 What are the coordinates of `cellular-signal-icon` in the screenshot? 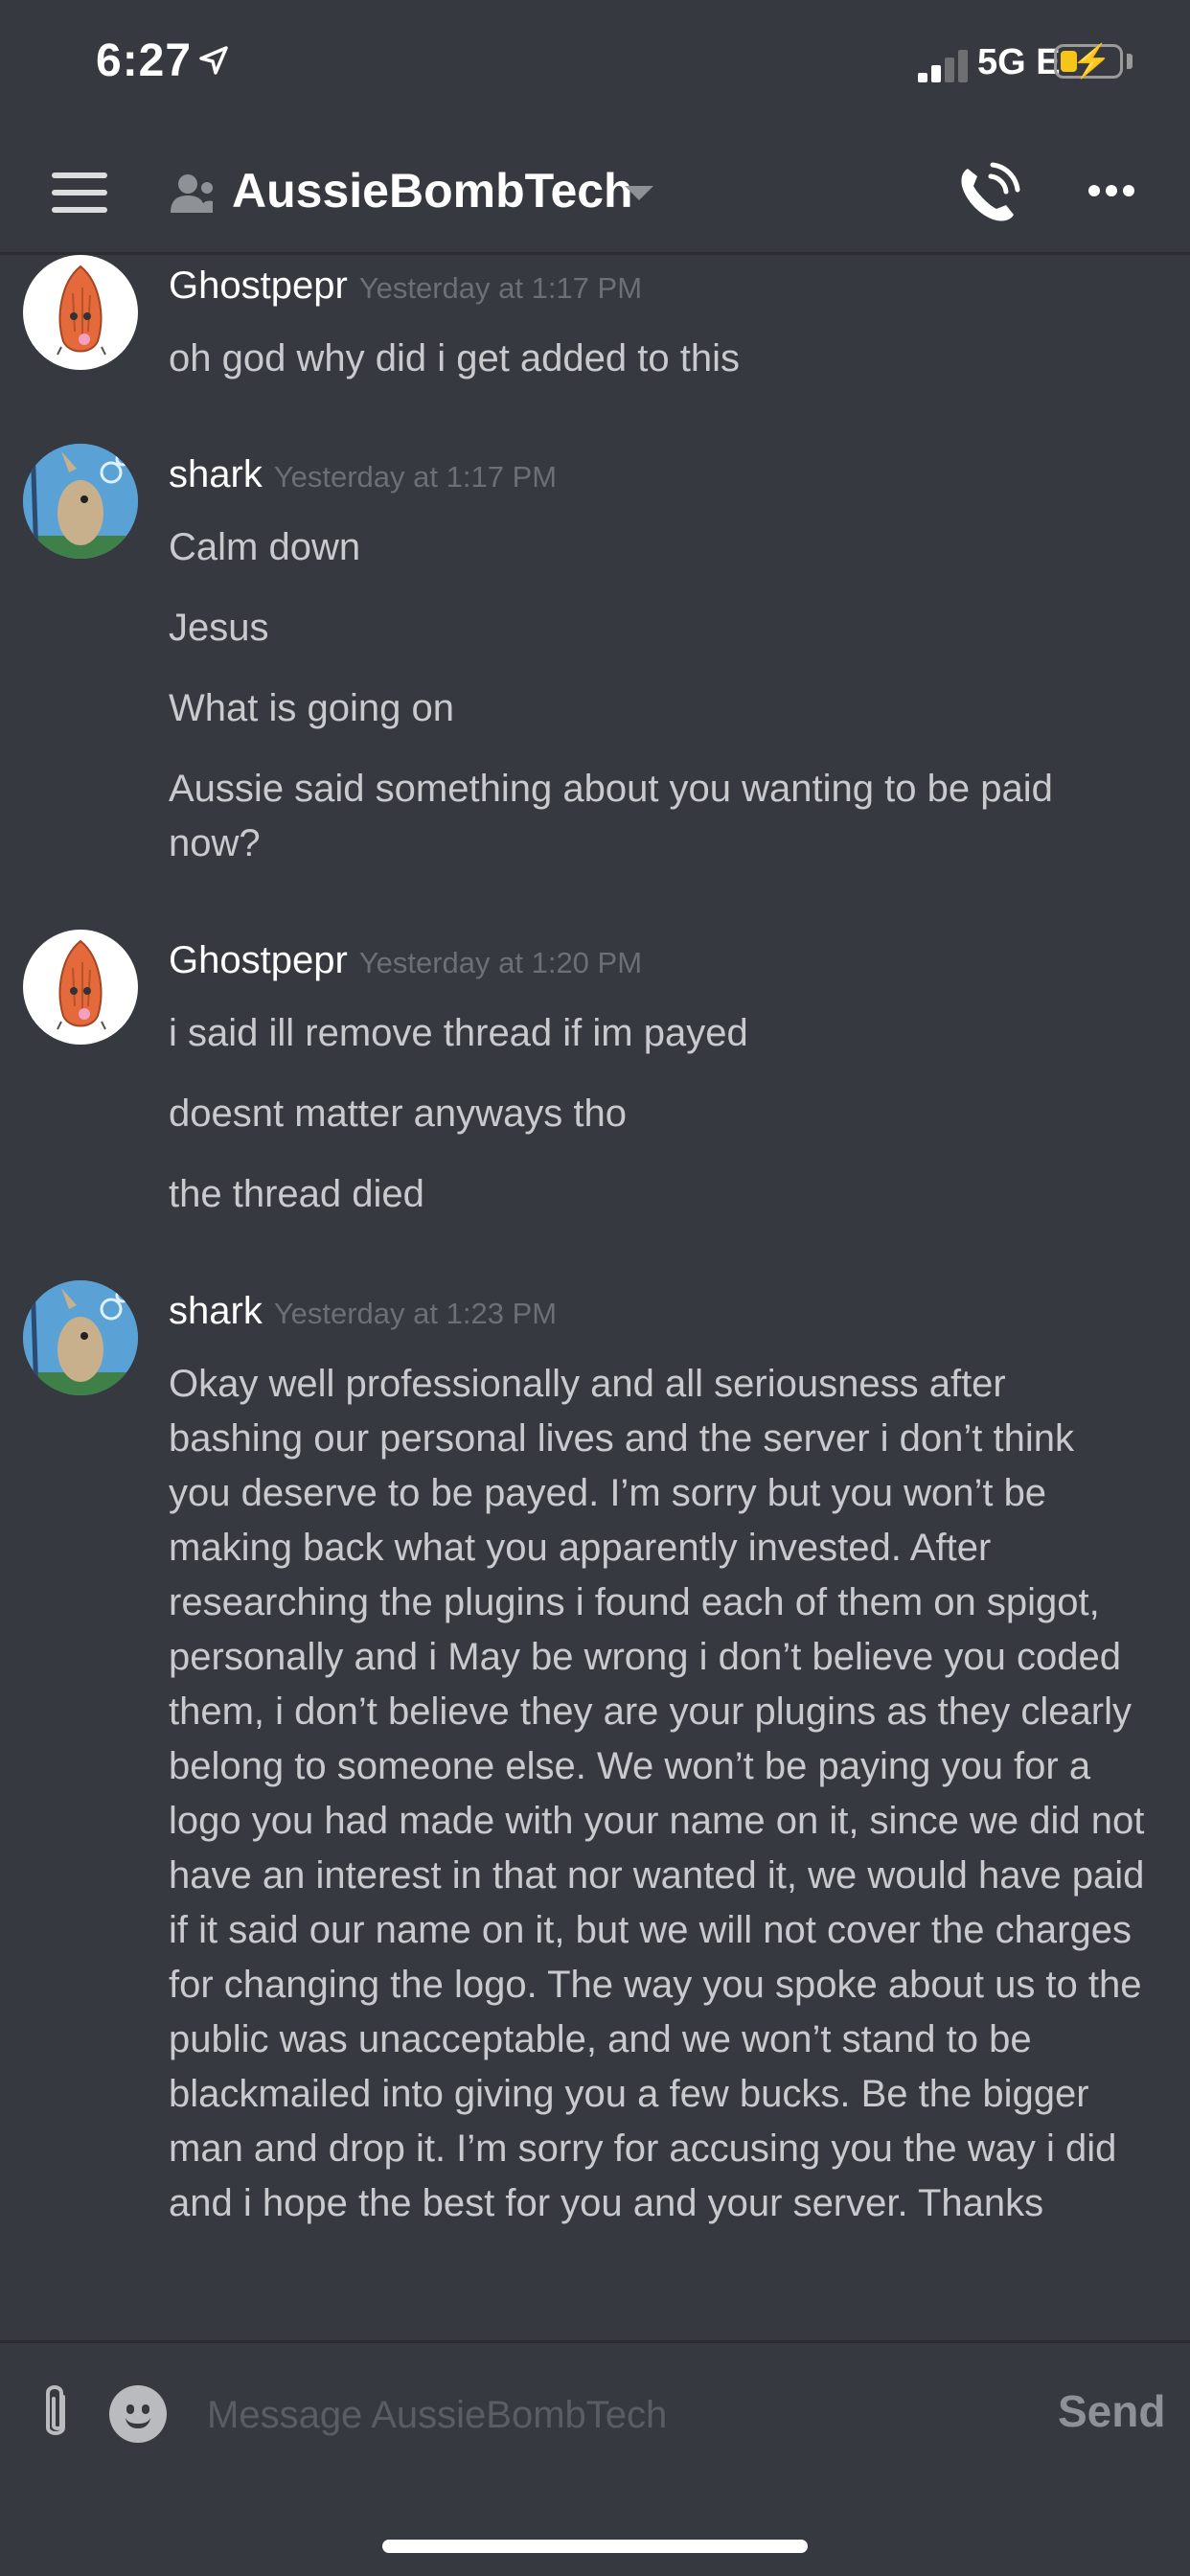 It's located at (944, 65).